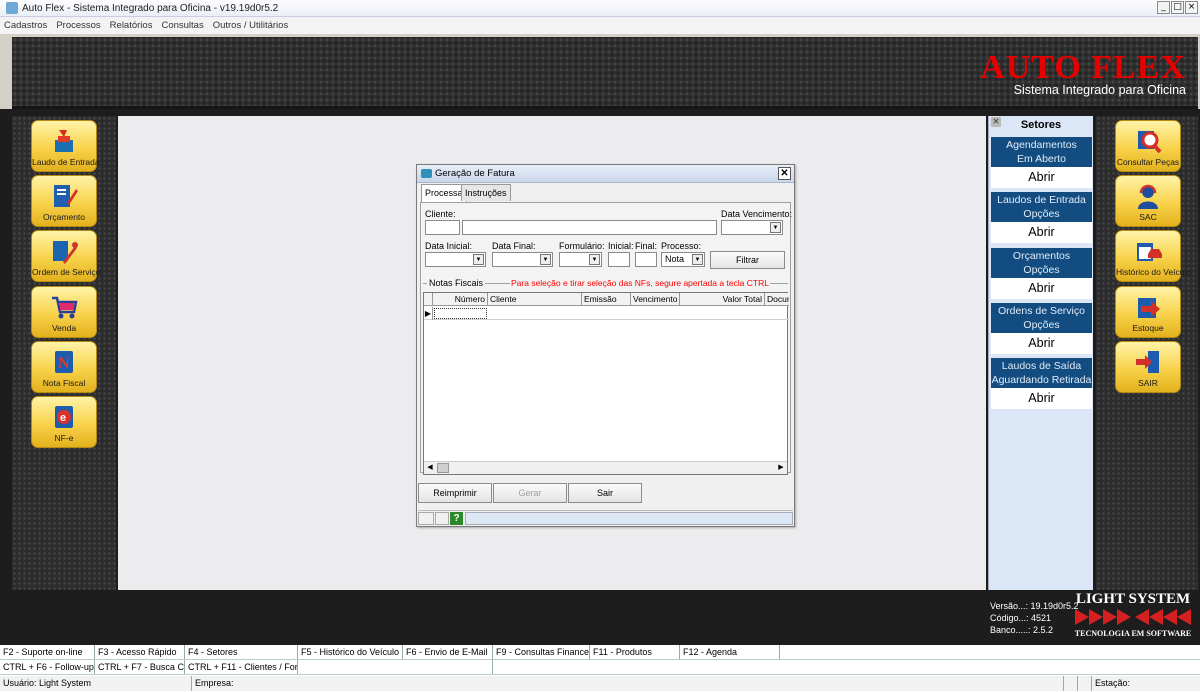  Describe the element at coordinates (655, 299) in the screenshot. I see `column-vencimento: Vencimento` at that location.